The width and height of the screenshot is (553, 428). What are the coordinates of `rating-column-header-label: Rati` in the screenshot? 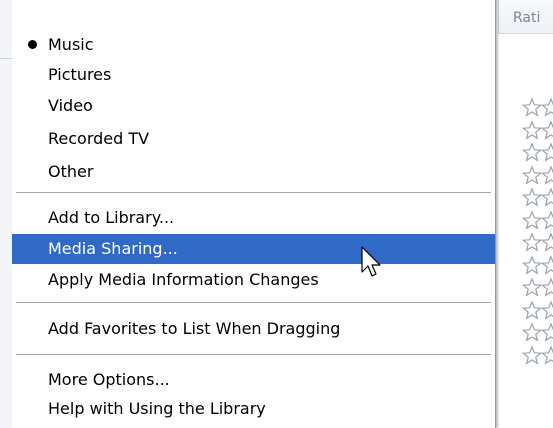 It's located at (527, 18).